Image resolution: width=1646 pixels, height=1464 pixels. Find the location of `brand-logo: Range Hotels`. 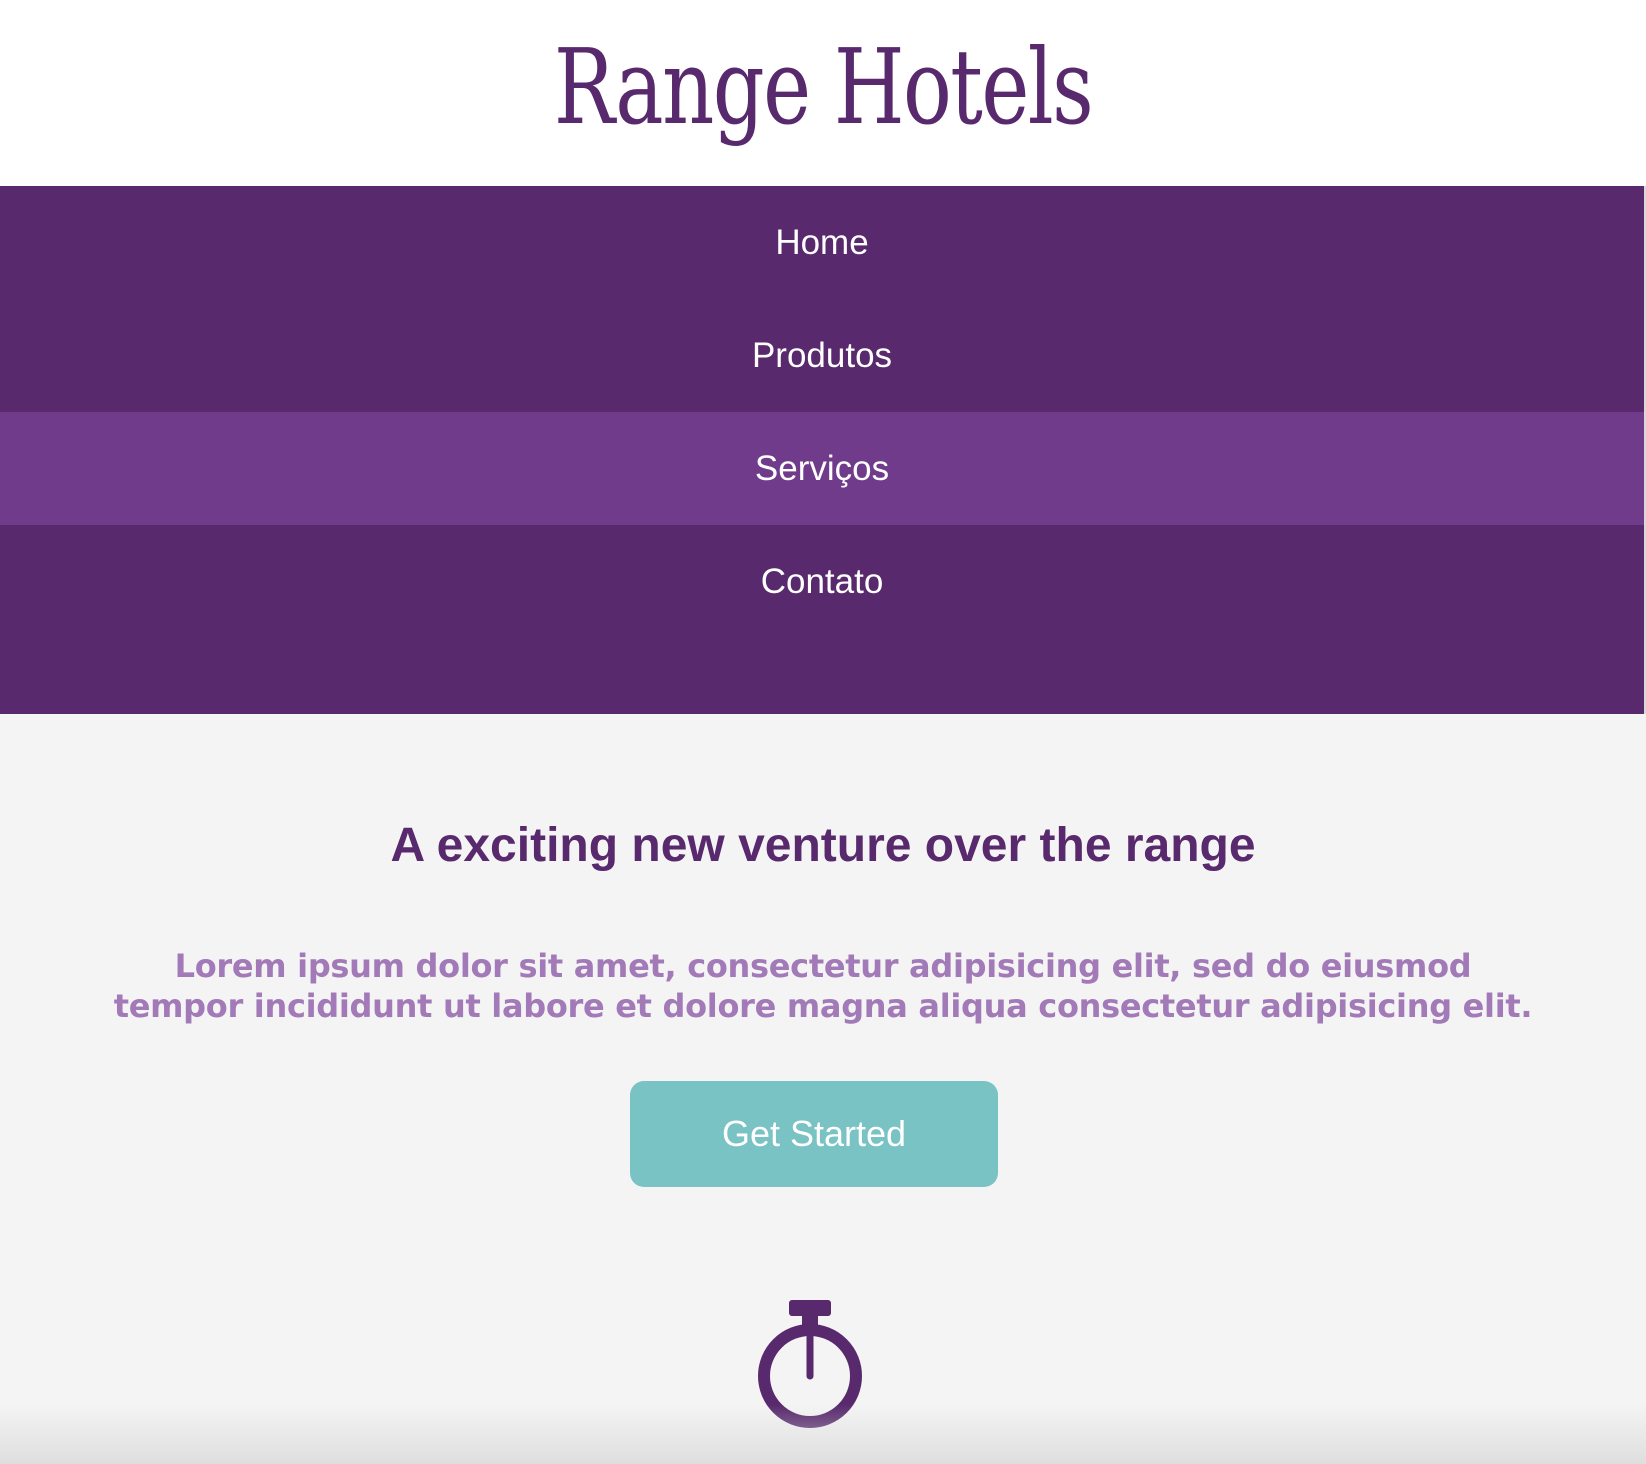

brand-logo: Range Hotels is located at coordinates (824, 87).